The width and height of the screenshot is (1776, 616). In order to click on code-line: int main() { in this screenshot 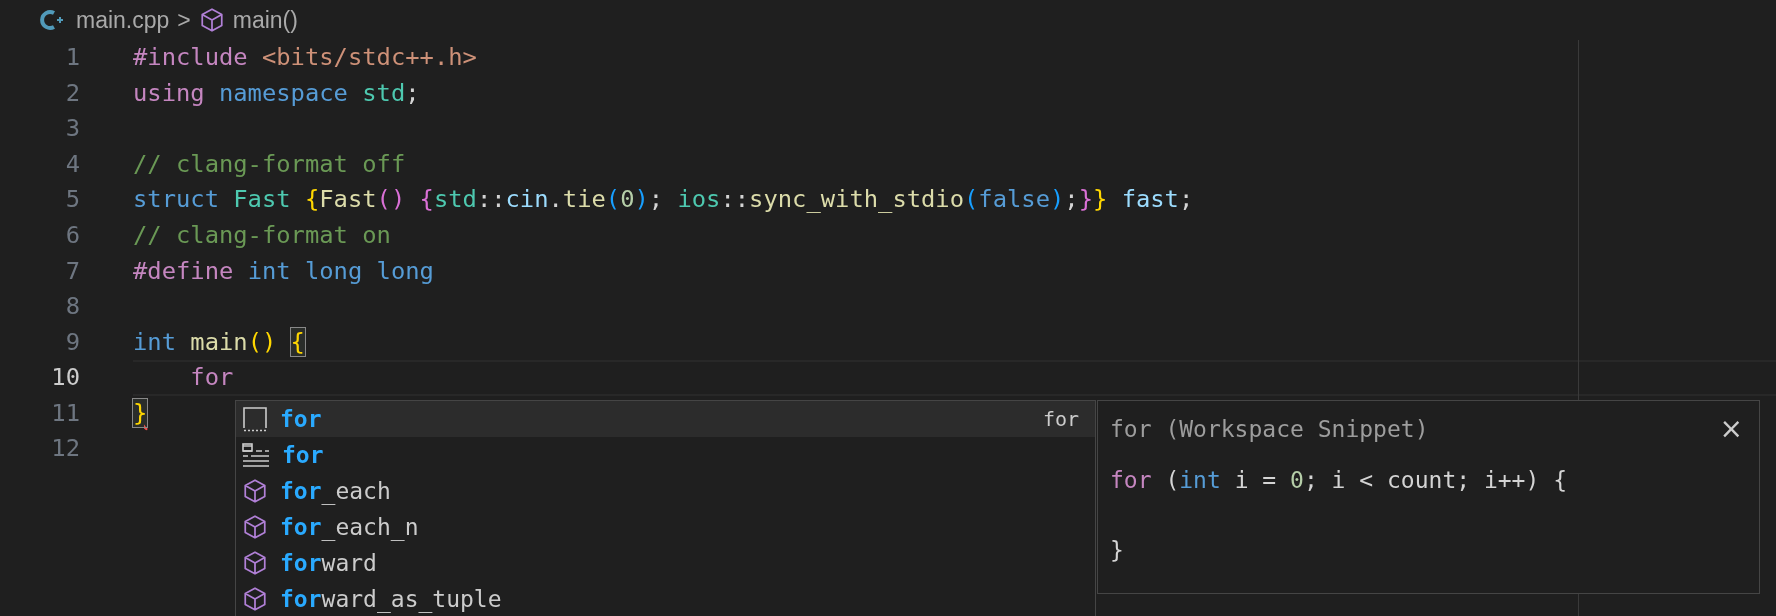, I will do `click(219, 342)`.